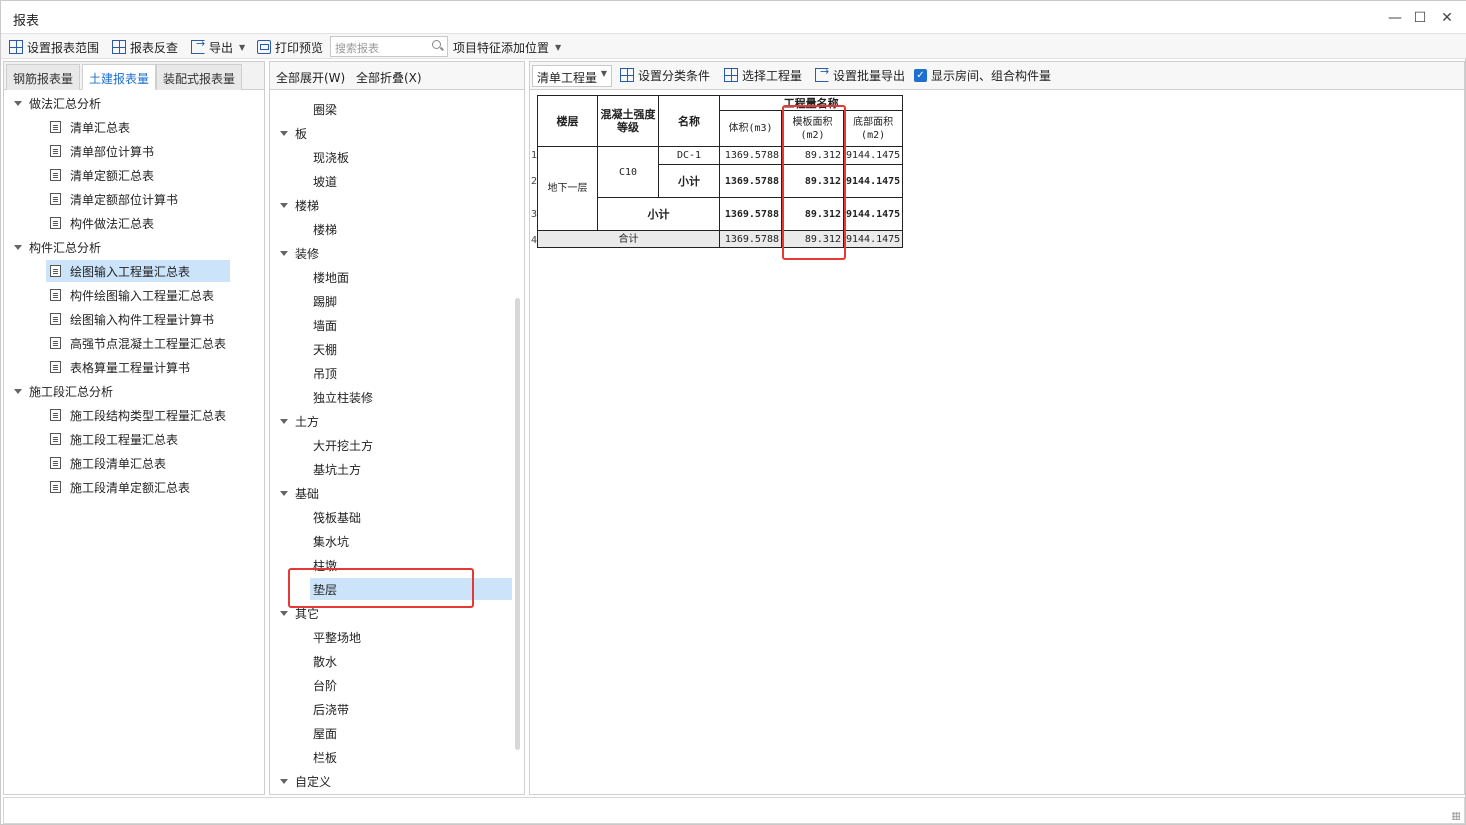 Image resolution: width=1466 pixels, height=825 pixels. What do you see at coordinates (1395, 18) in the screenshot?
I see `minimize-icon: —` at bounding box center [1395, 18].